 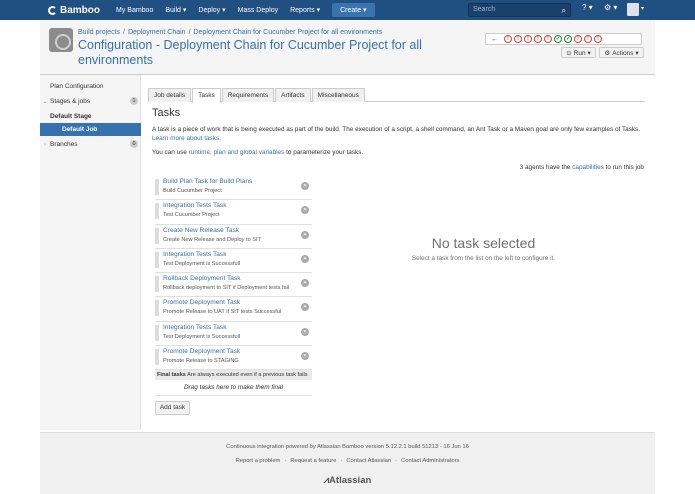 I want to click on bamboo-logo: Bamboo, so click(x=74, y=10).